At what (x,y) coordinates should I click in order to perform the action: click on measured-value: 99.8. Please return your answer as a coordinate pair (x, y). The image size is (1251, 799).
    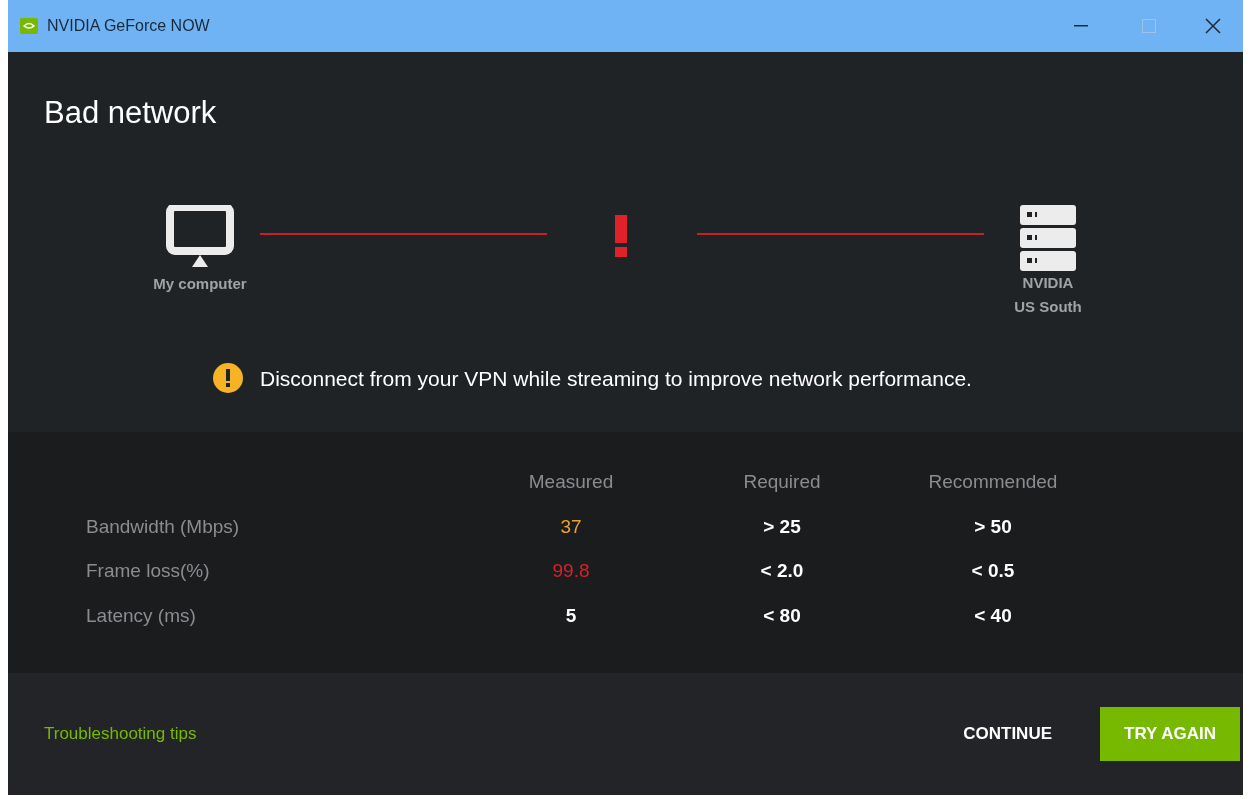
    Looking at the image, I should click on (571, 571).